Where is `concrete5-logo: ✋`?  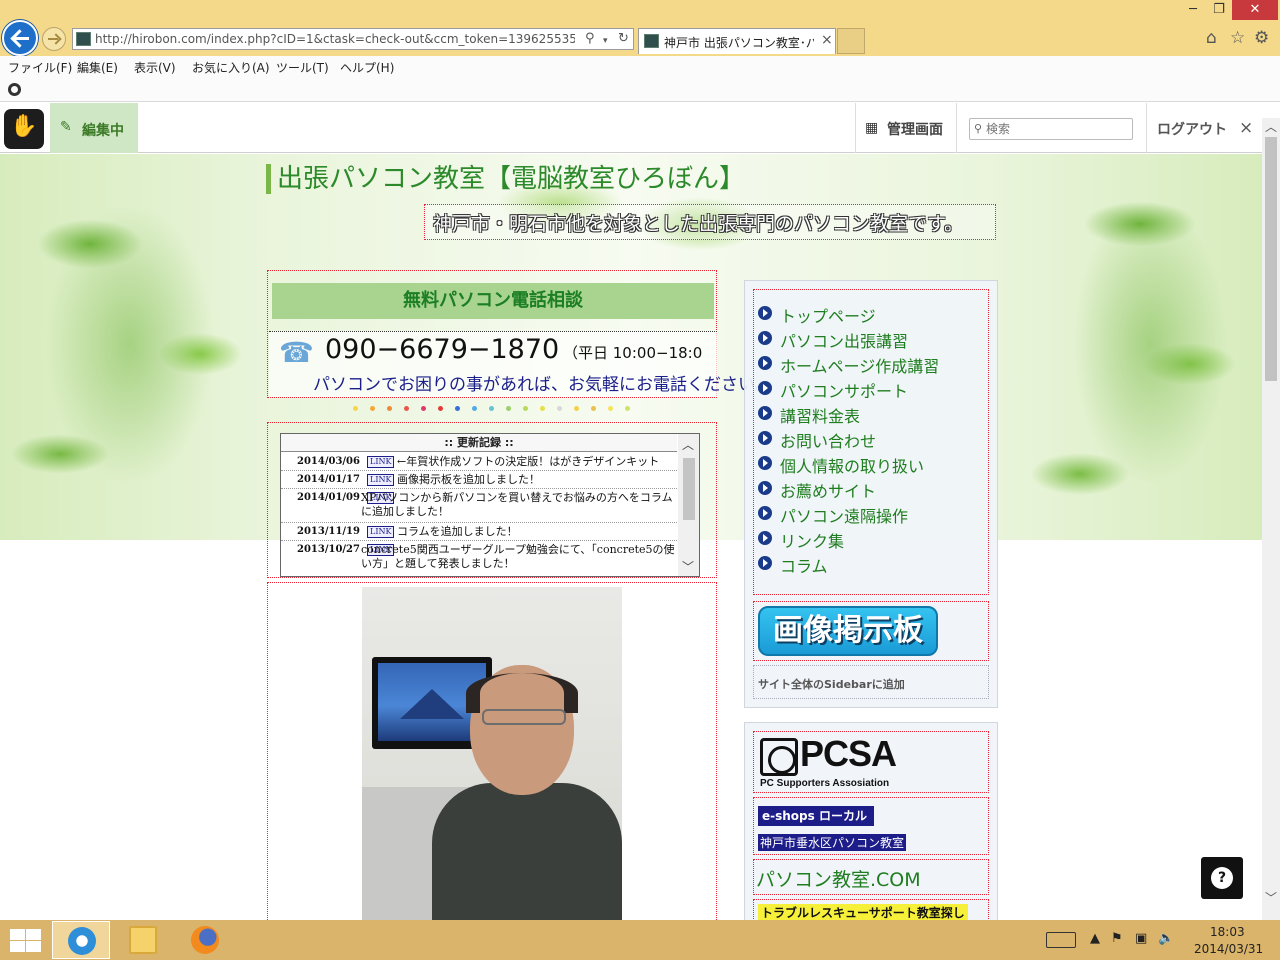 concrete5-logo: ✋ is located at coordinates (24, 129).